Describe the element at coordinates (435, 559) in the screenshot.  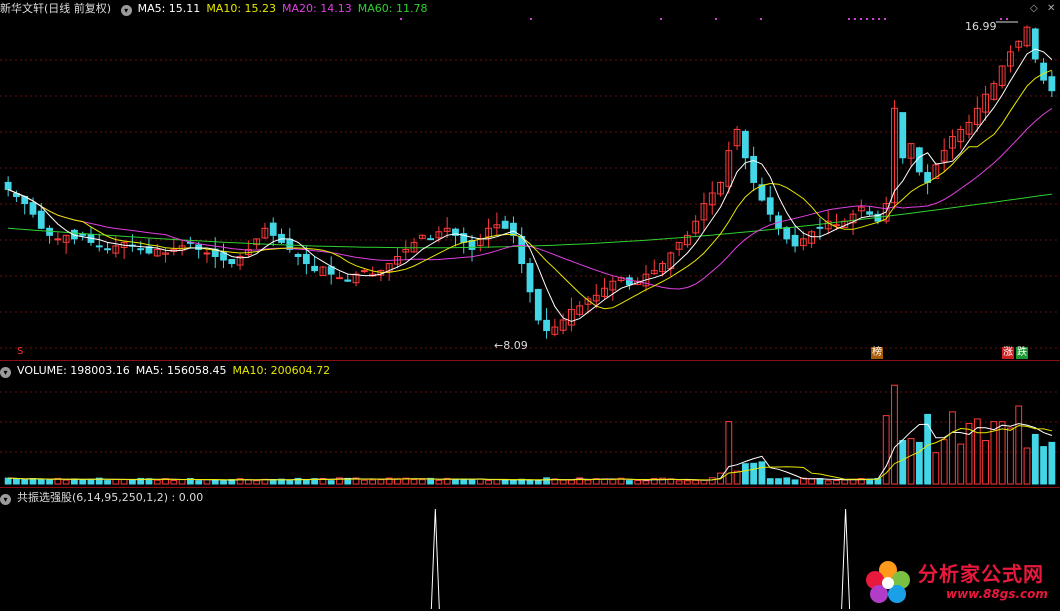
I see `indicator-signal-spike` at that location.